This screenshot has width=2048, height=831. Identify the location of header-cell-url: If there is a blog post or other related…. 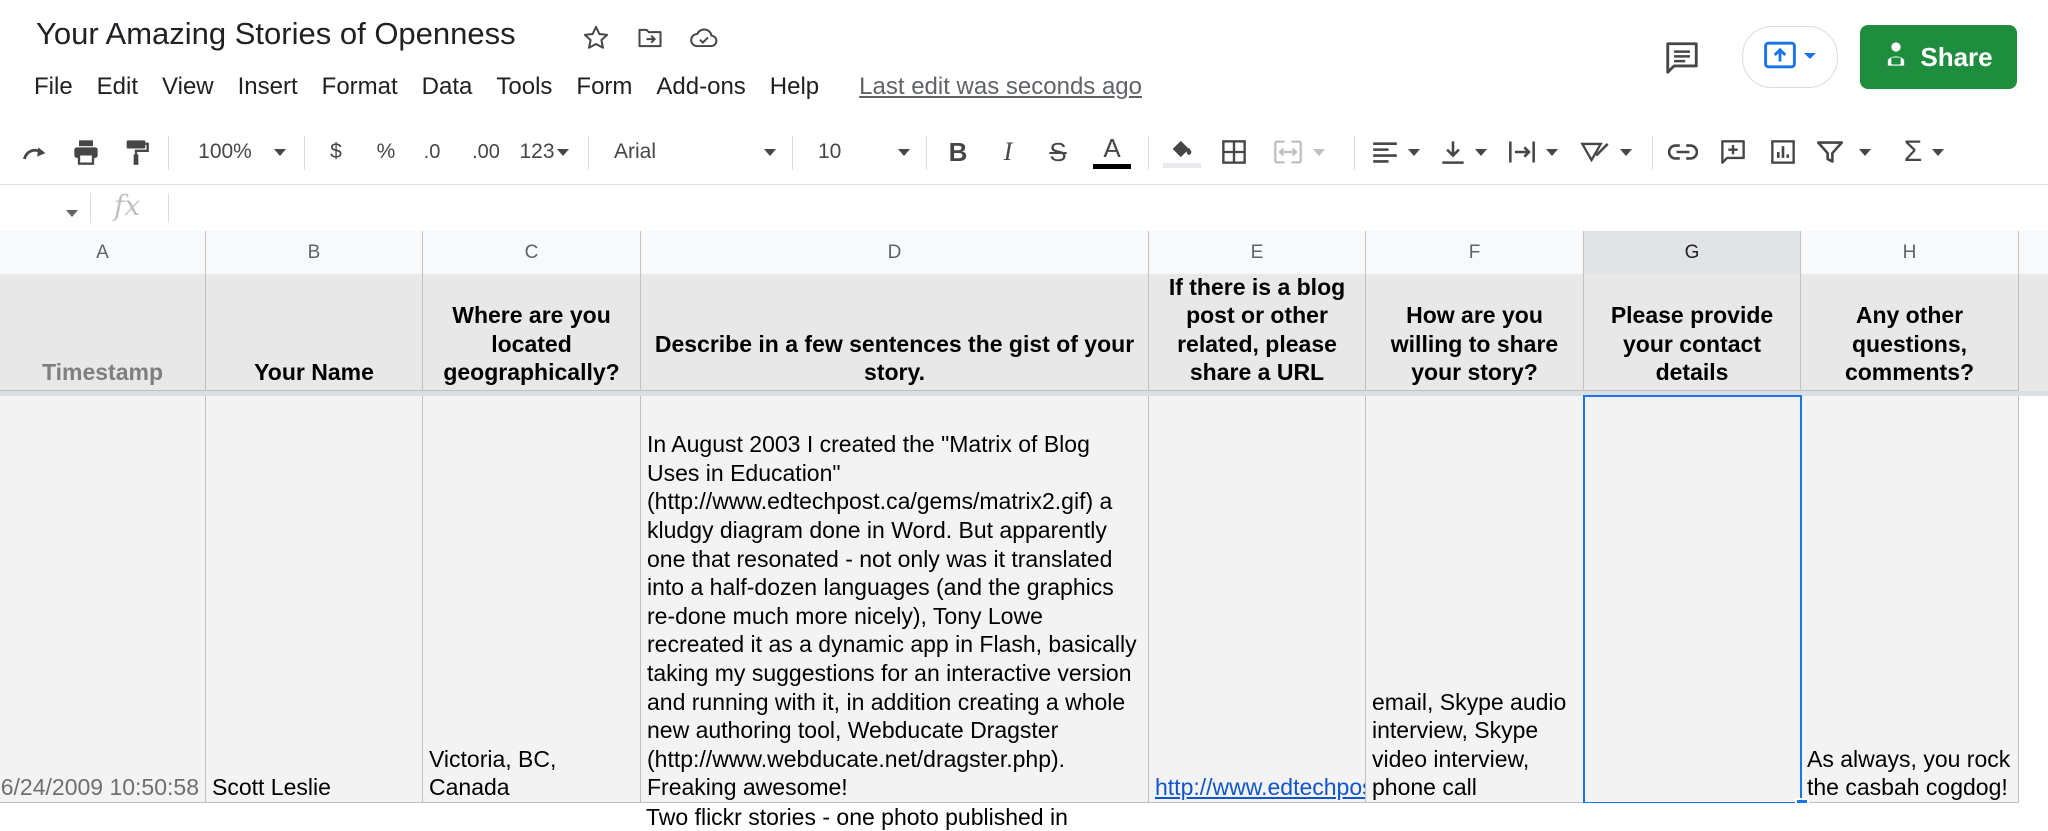
(1257, 332).